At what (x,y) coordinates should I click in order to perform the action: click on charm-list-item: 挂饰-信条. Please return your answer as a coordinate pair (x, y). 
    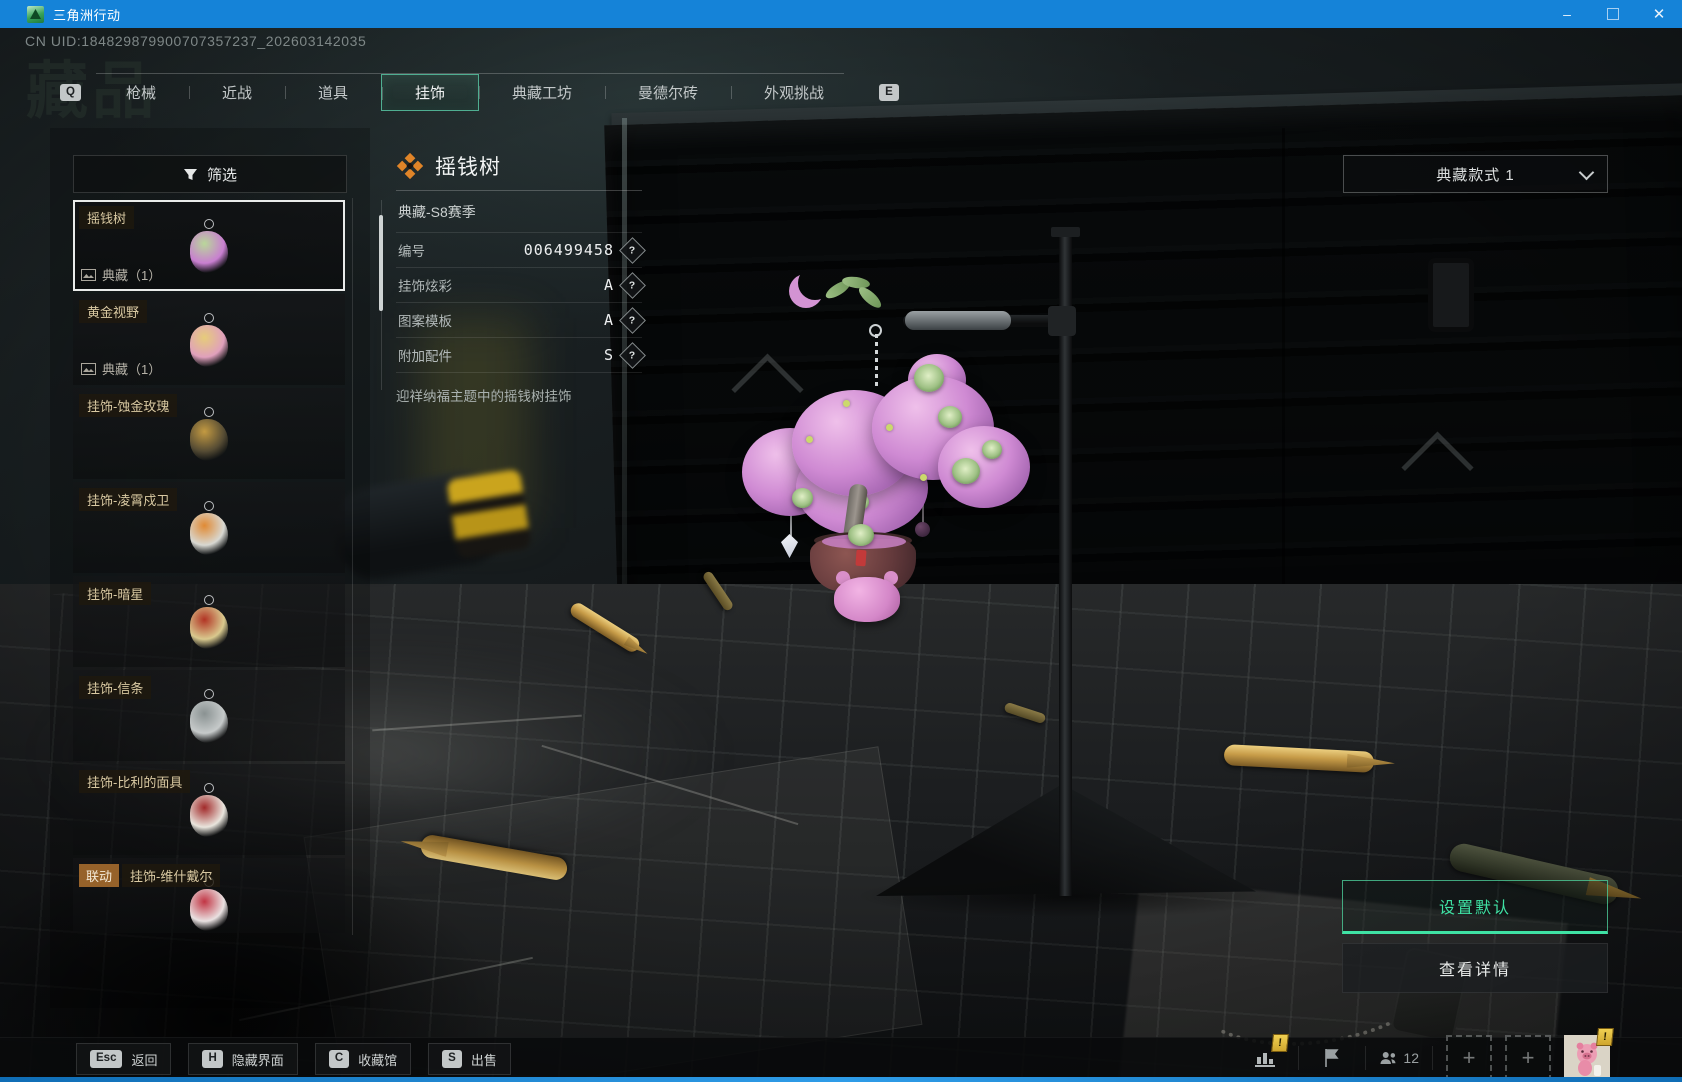
    Looking at the image, I should click on (209, 715).